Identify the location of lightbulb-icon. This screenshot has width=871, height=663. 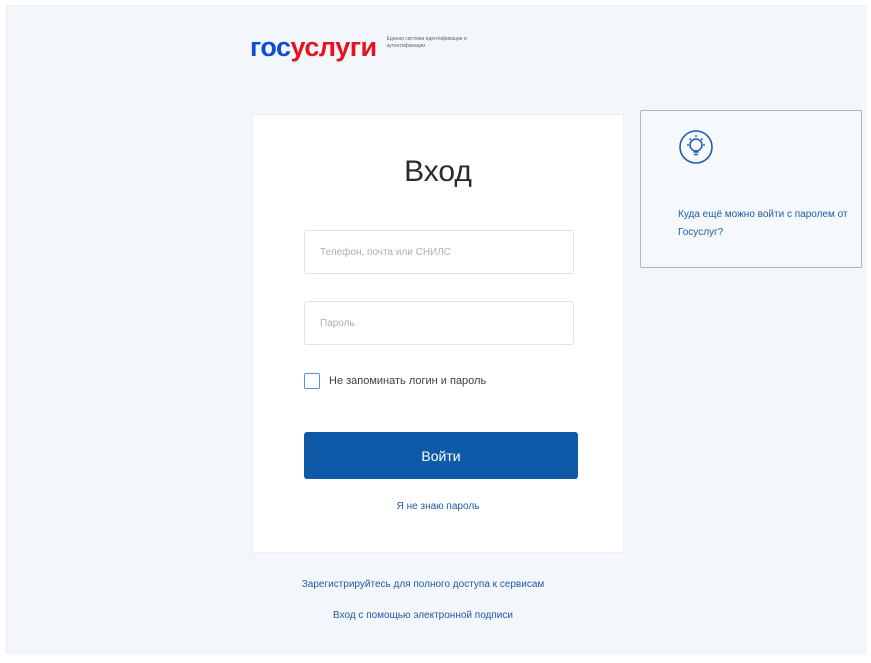
(696, 149).